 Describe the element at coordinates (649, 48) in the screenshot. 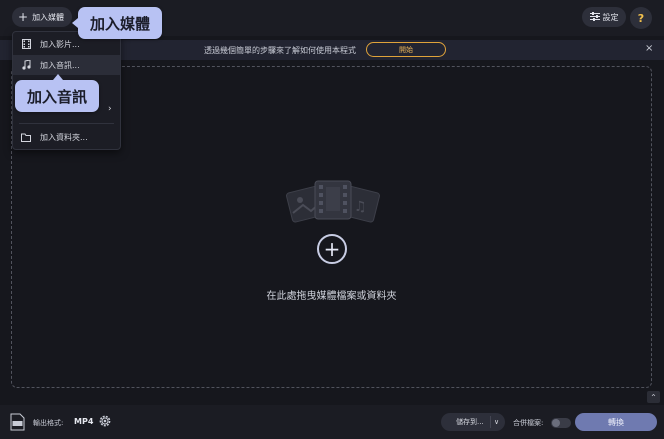

I see `close-icon: ×` at that location.